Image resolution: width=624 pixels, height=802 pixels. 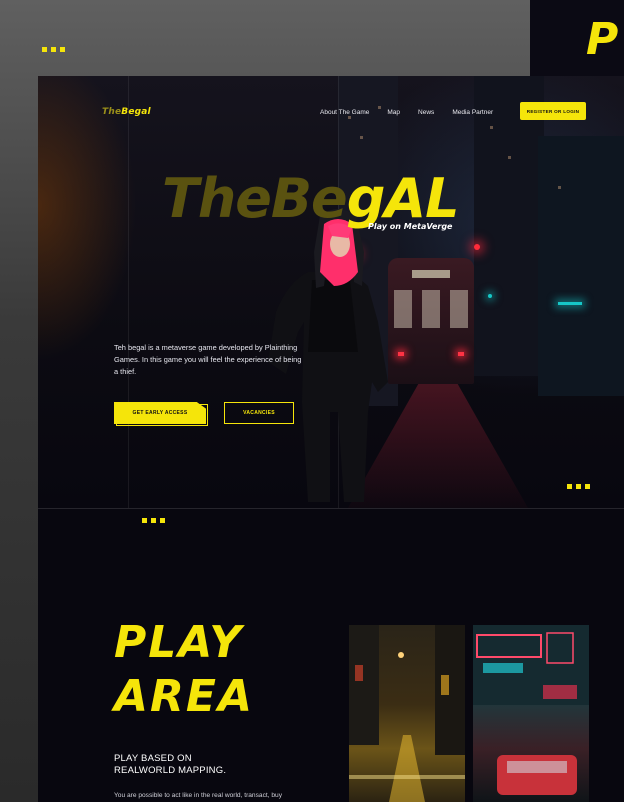 I want to click on play-area-subtitle: PLAY BASED ON REALWORLD MAPPING., so click(x=170, y=765).